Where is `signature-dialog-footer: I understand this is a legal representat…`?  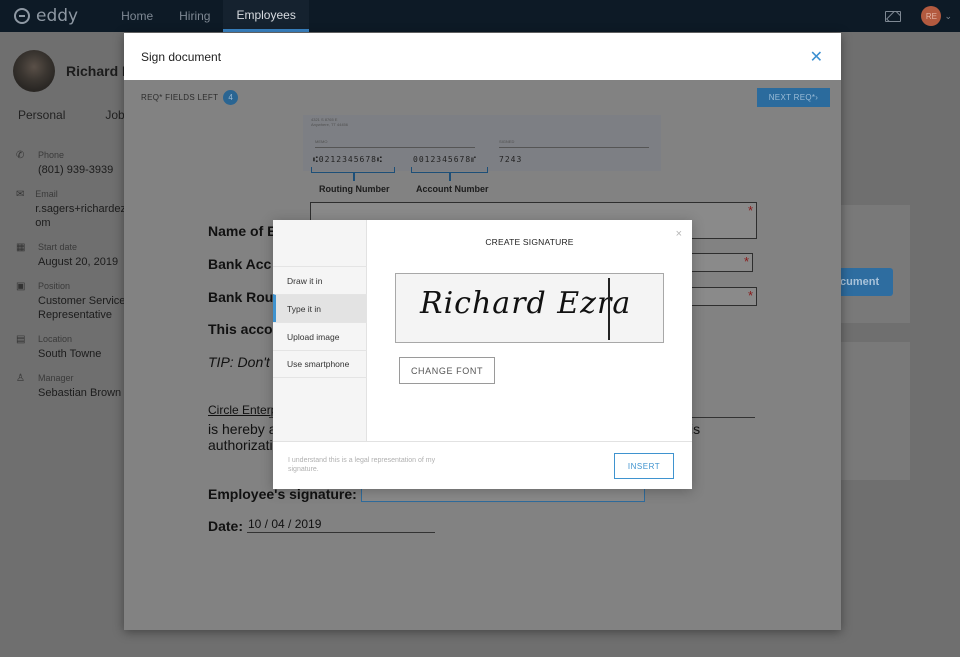
signature-dialog-footer: I understand this is a legal representat… is located at coordinates (482, 465).